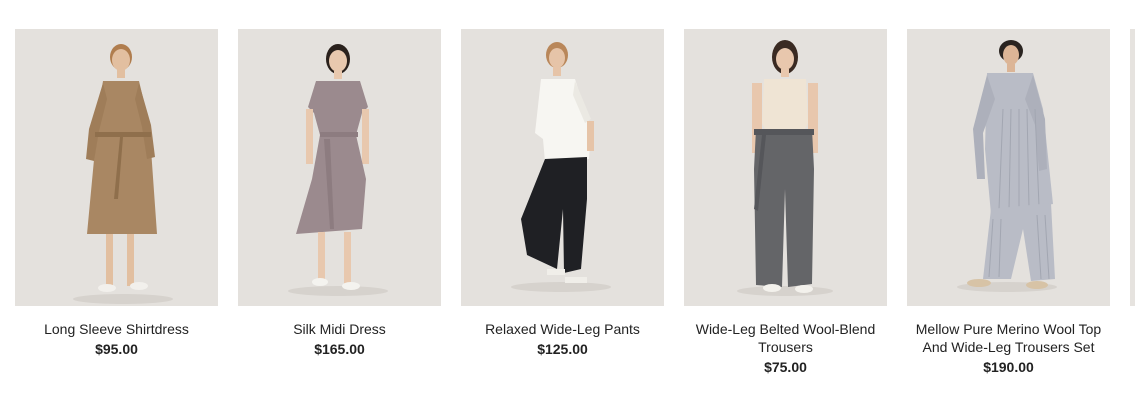  What do you see at coordinates (339, 349) in the screenshot?
I see `product-price: $165.00` at bounding box center [339, 349].